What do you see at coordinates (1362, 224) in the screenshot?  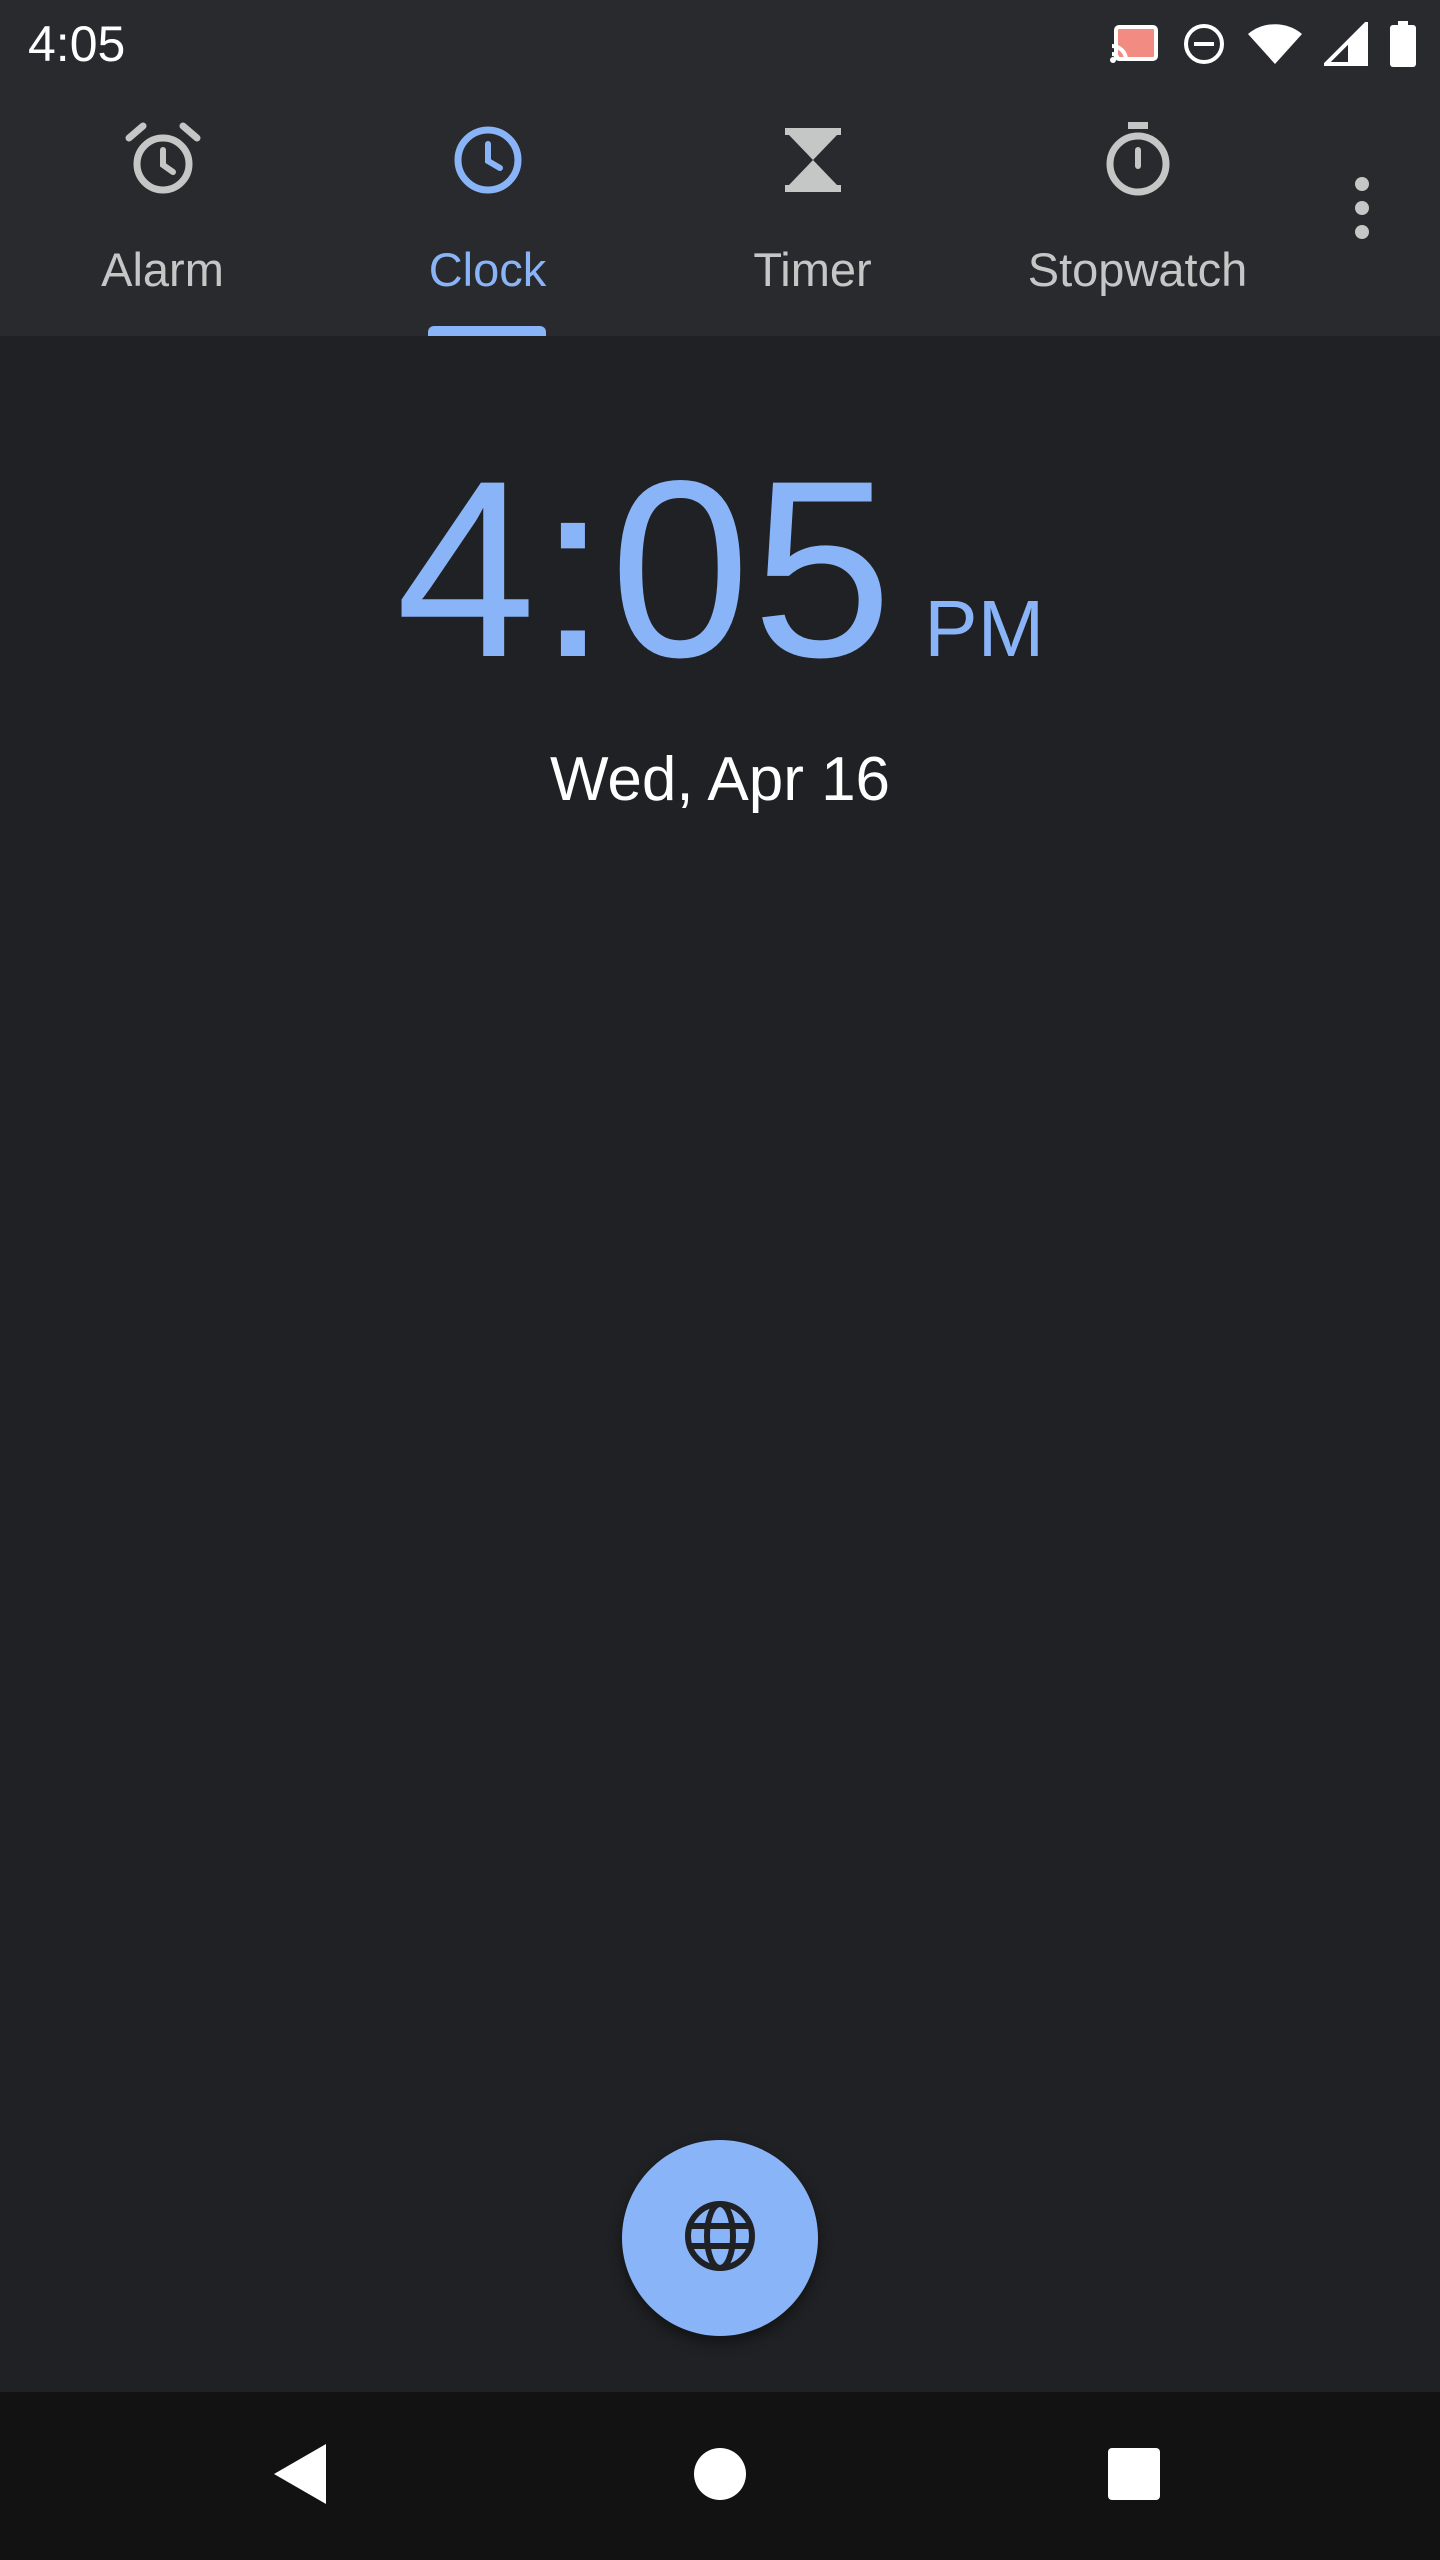 I see `more-vert-icon` at bounding box center [1362, 224].